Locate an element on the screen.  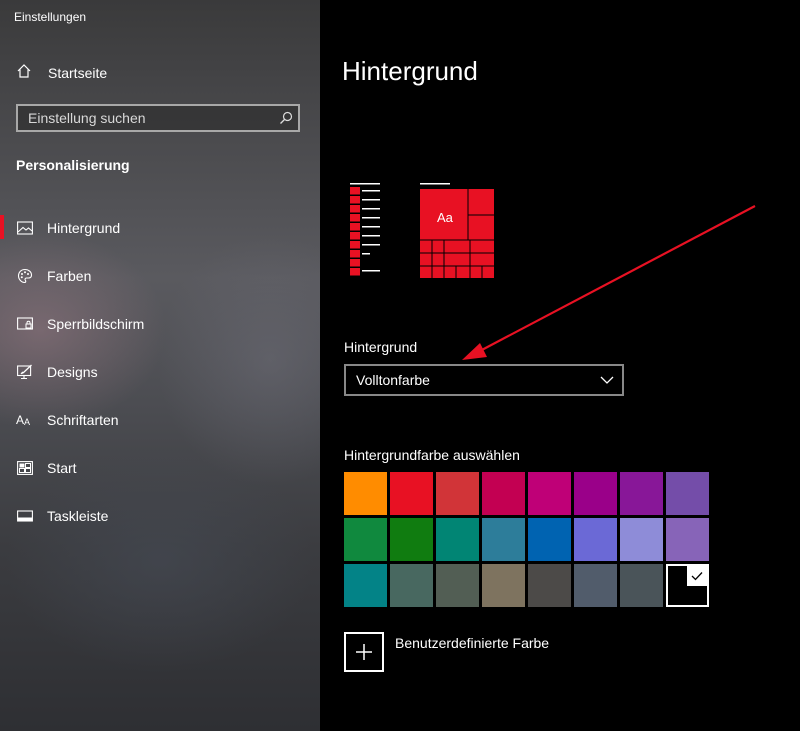
page-title: Hintergrund is located at coordinates (410, 71).